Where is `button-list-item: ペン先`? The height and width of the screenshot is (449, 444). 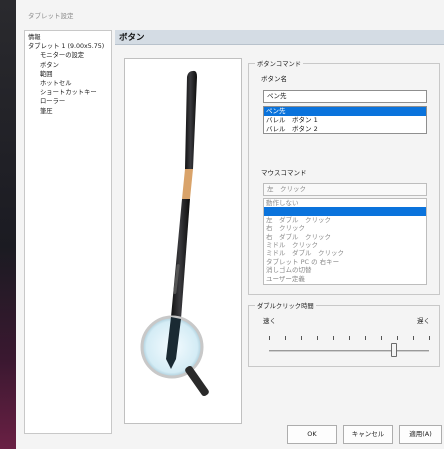 button-list-item: ペン先 is located at coordinates (345, 111).